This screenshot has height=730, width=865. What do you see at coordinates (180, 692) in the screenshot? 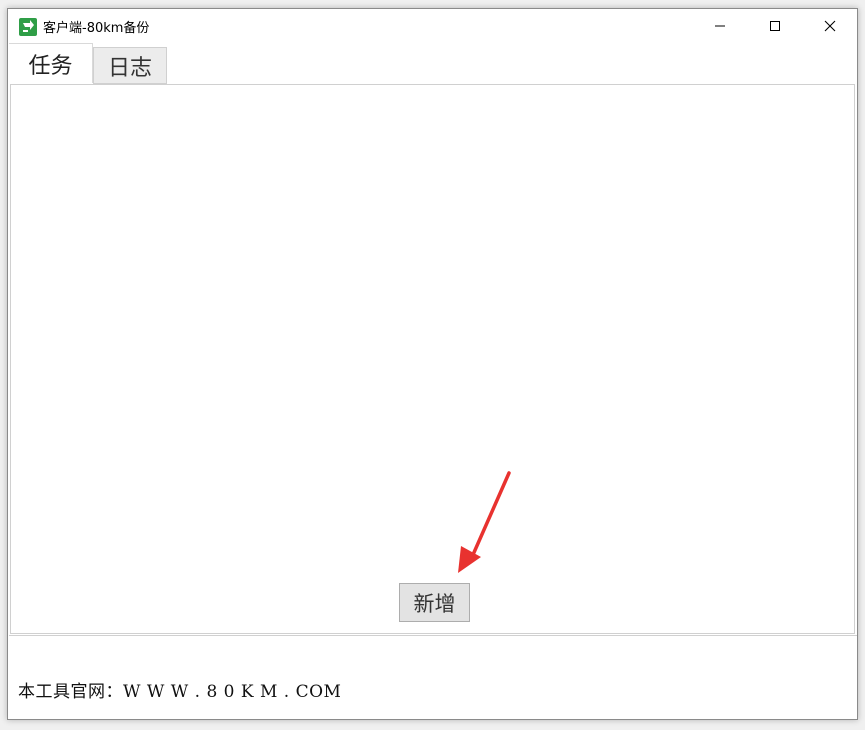
I see `website-footer-text: 本工具官网：W W W . 8 0 K M . COM` at bounding box center [180, 692].